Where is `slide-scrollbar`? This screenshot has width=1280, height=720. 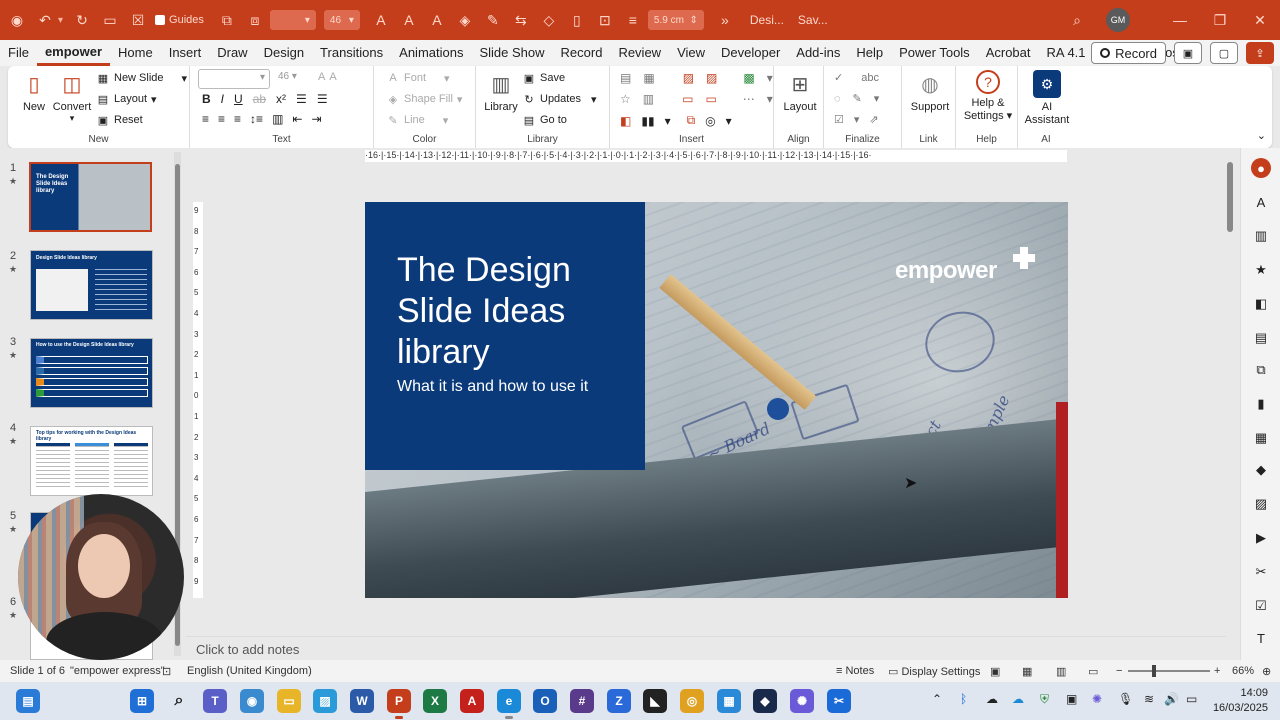
slide-scrollbar is located at coordinates (1230, 404).